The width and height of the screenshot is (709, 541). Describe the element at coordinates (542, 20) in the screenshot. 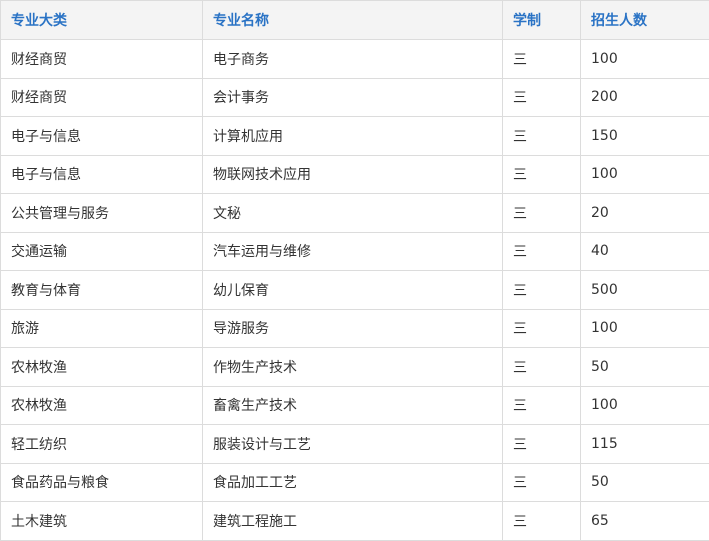

I see `header-duration: 学制` at that location.